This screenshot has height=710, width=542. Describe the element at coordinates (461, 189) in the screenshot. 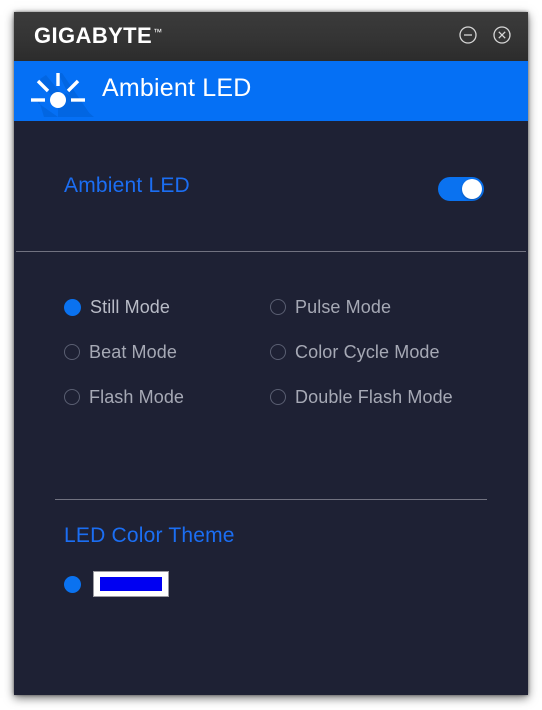

I see `ambient-led-toggle` at that location.